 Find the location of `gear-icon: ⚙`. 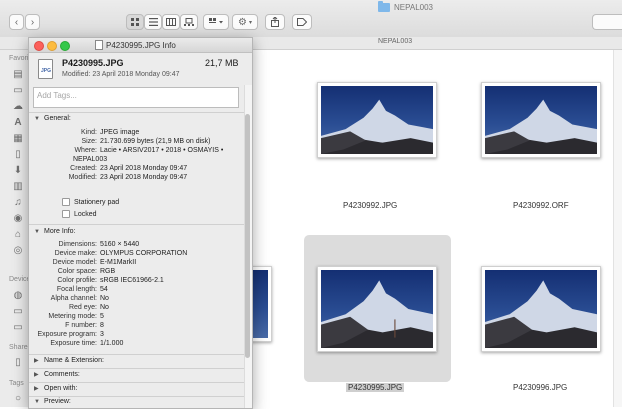

gear-icon: ⚙ is located at coordinates (242, 22).